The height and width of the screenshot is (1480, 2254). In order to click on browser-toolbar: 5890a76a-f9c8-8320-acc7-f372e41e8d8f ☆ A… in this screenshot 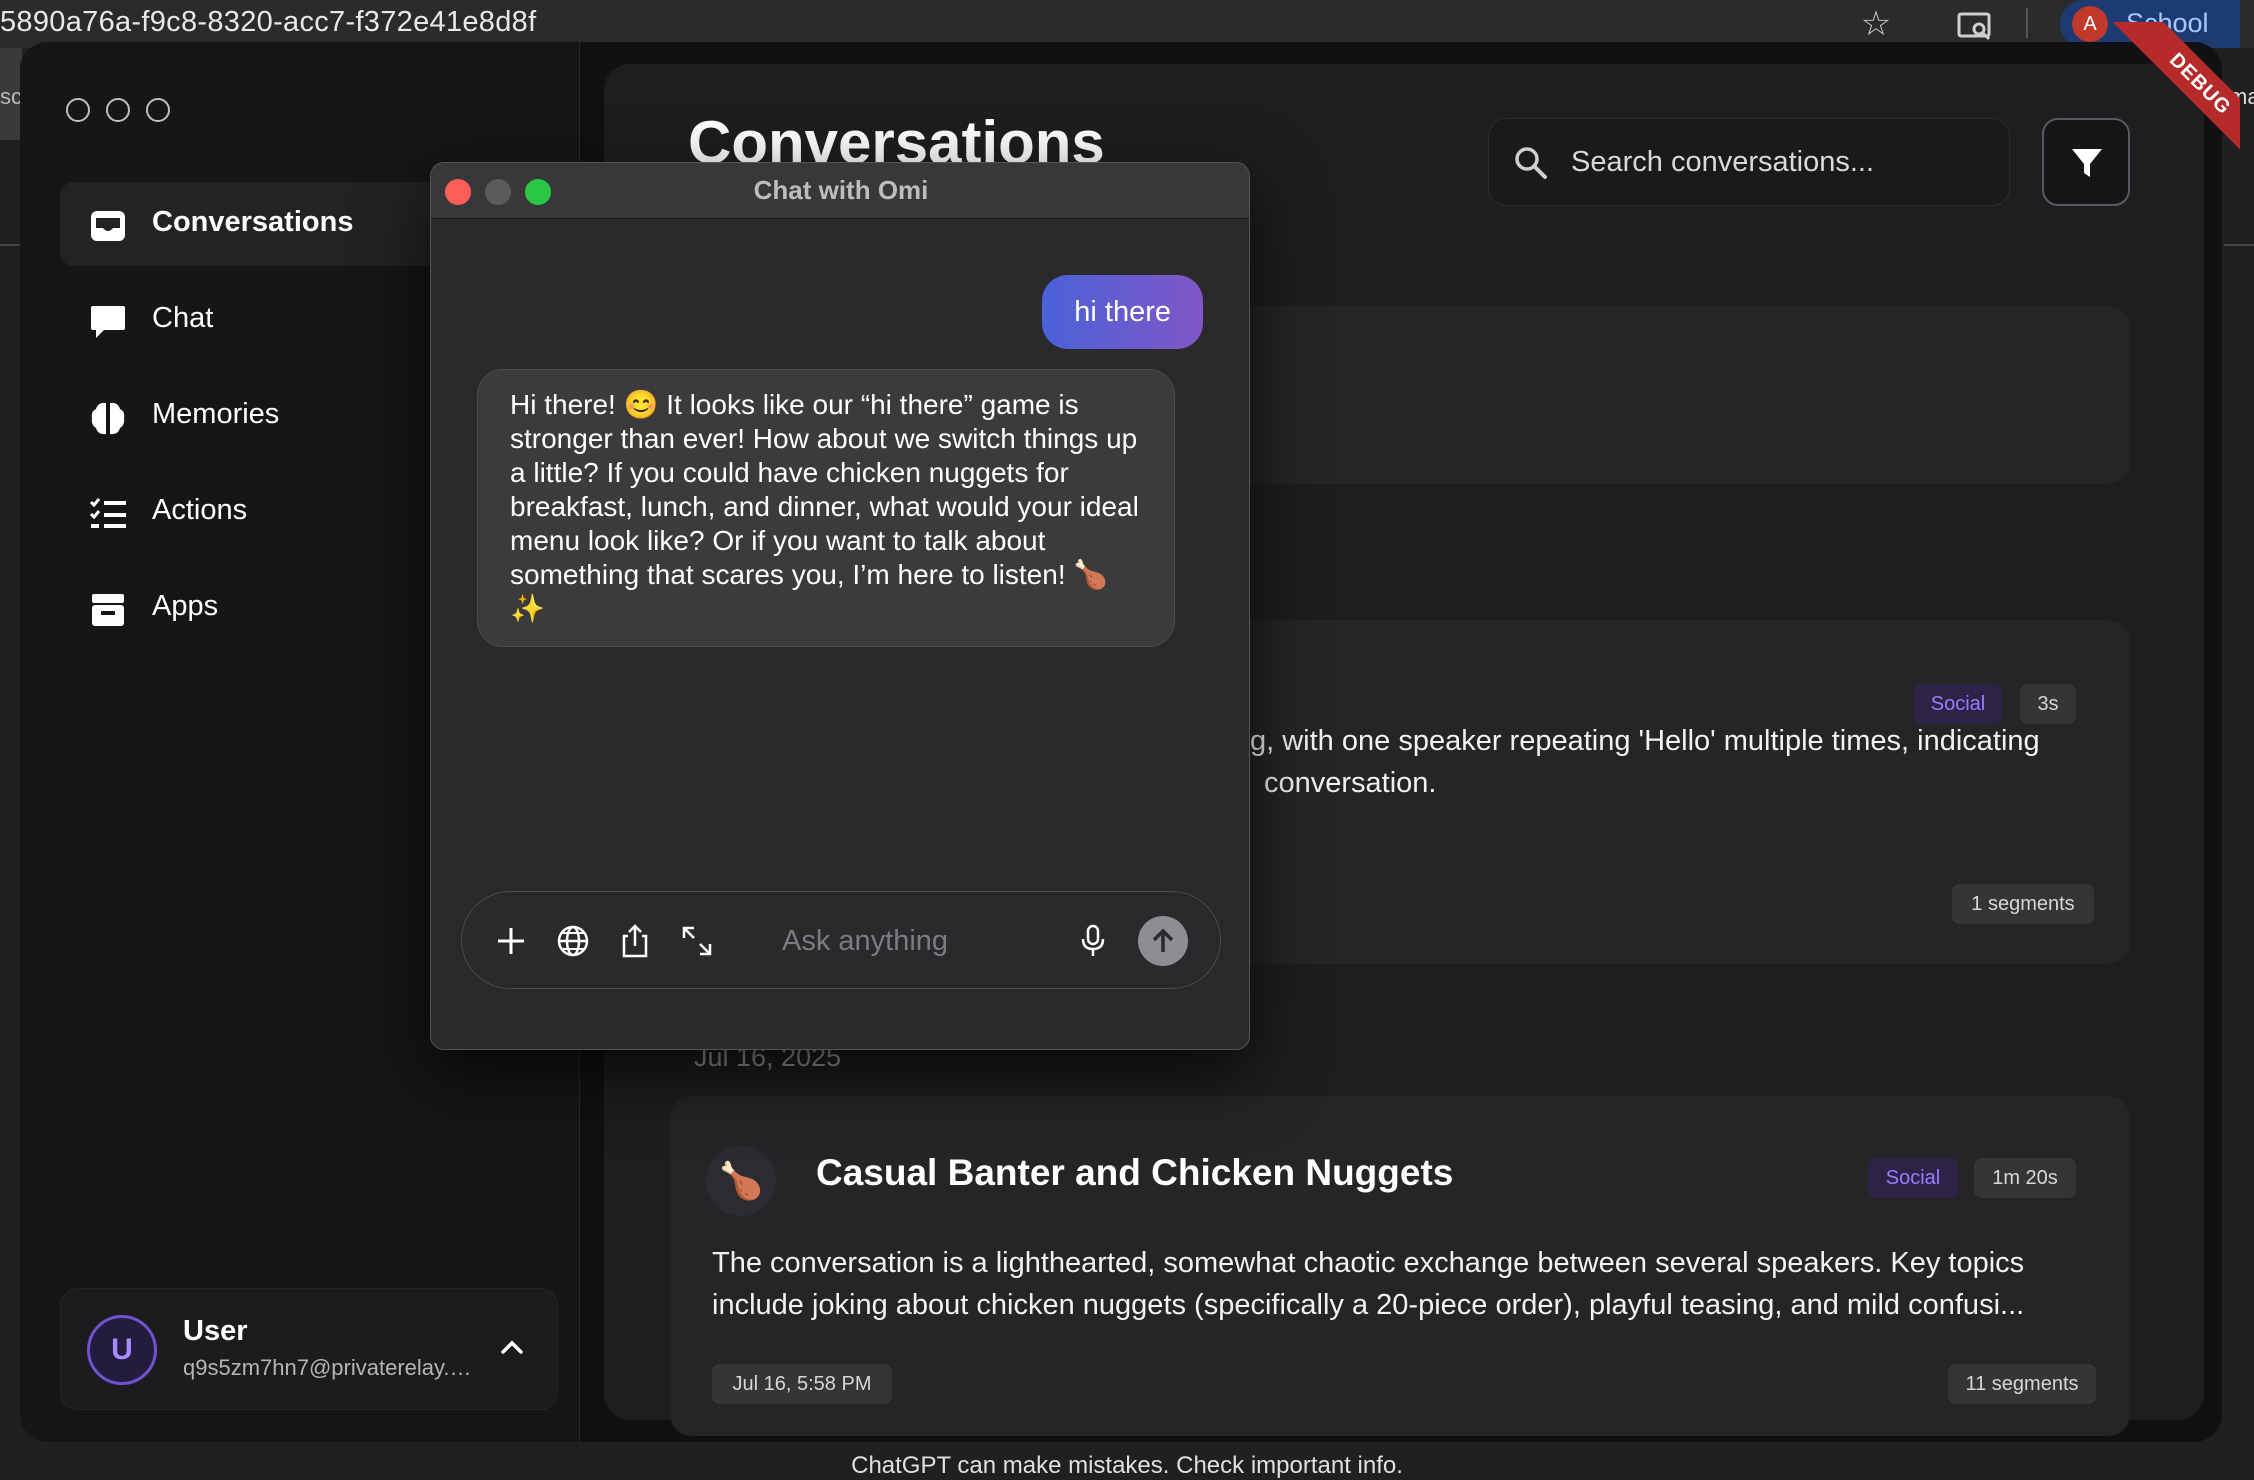, I will do `click(1127, 24)`.